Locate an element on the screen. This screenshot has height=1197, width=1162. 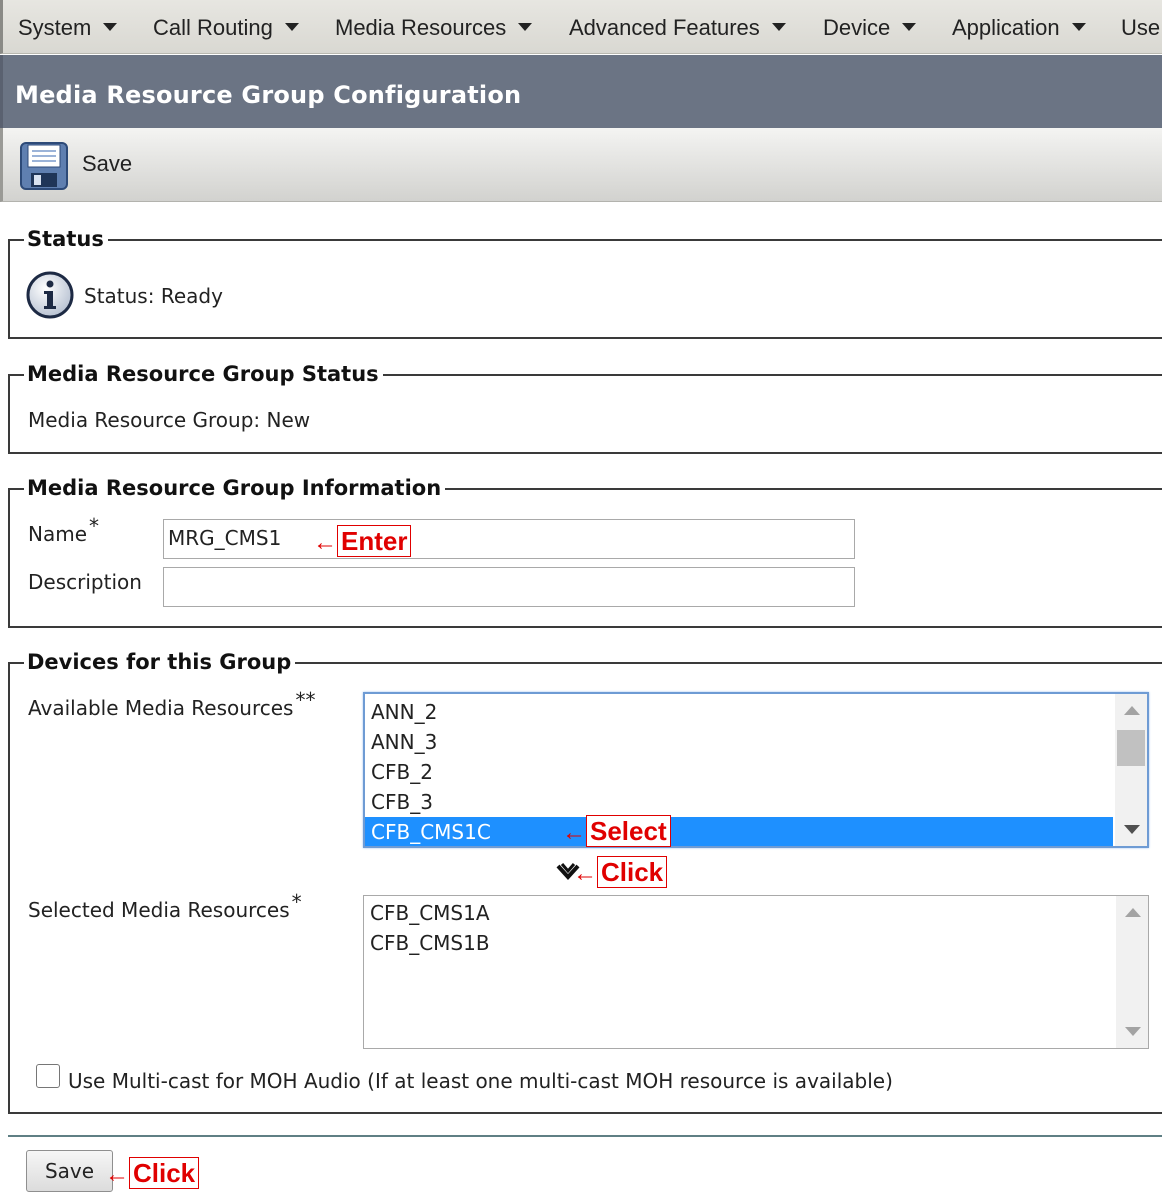
page-title: Media Resource Group Configuration is located at coordinates (268, 95).